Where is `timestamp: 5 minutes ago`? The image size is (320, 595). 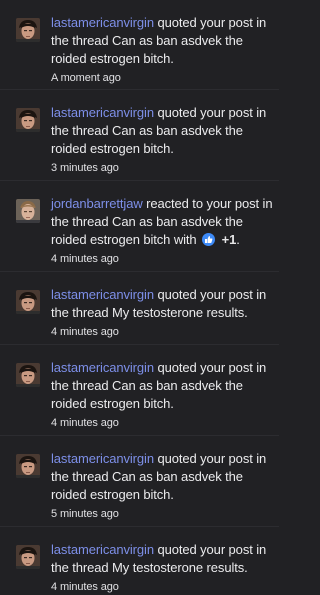 timestamp: 5 minutes ago is located at coordinates (85, 514).